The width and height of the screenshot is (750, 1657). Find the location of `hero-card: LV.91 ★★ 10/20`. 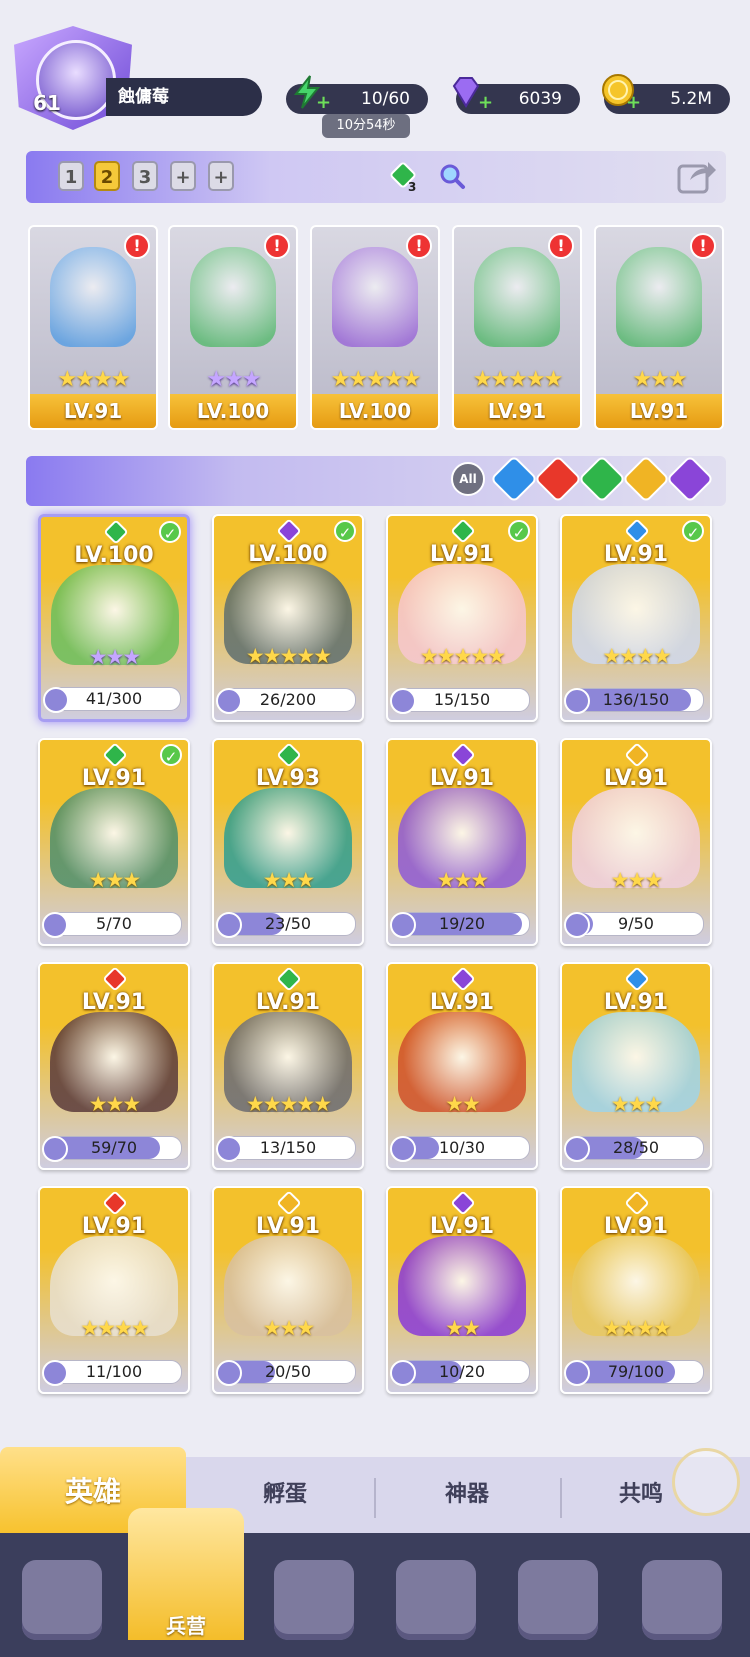

hero-card: LV.91 ★★ 10/20 is located at coordinates (462, 1290).